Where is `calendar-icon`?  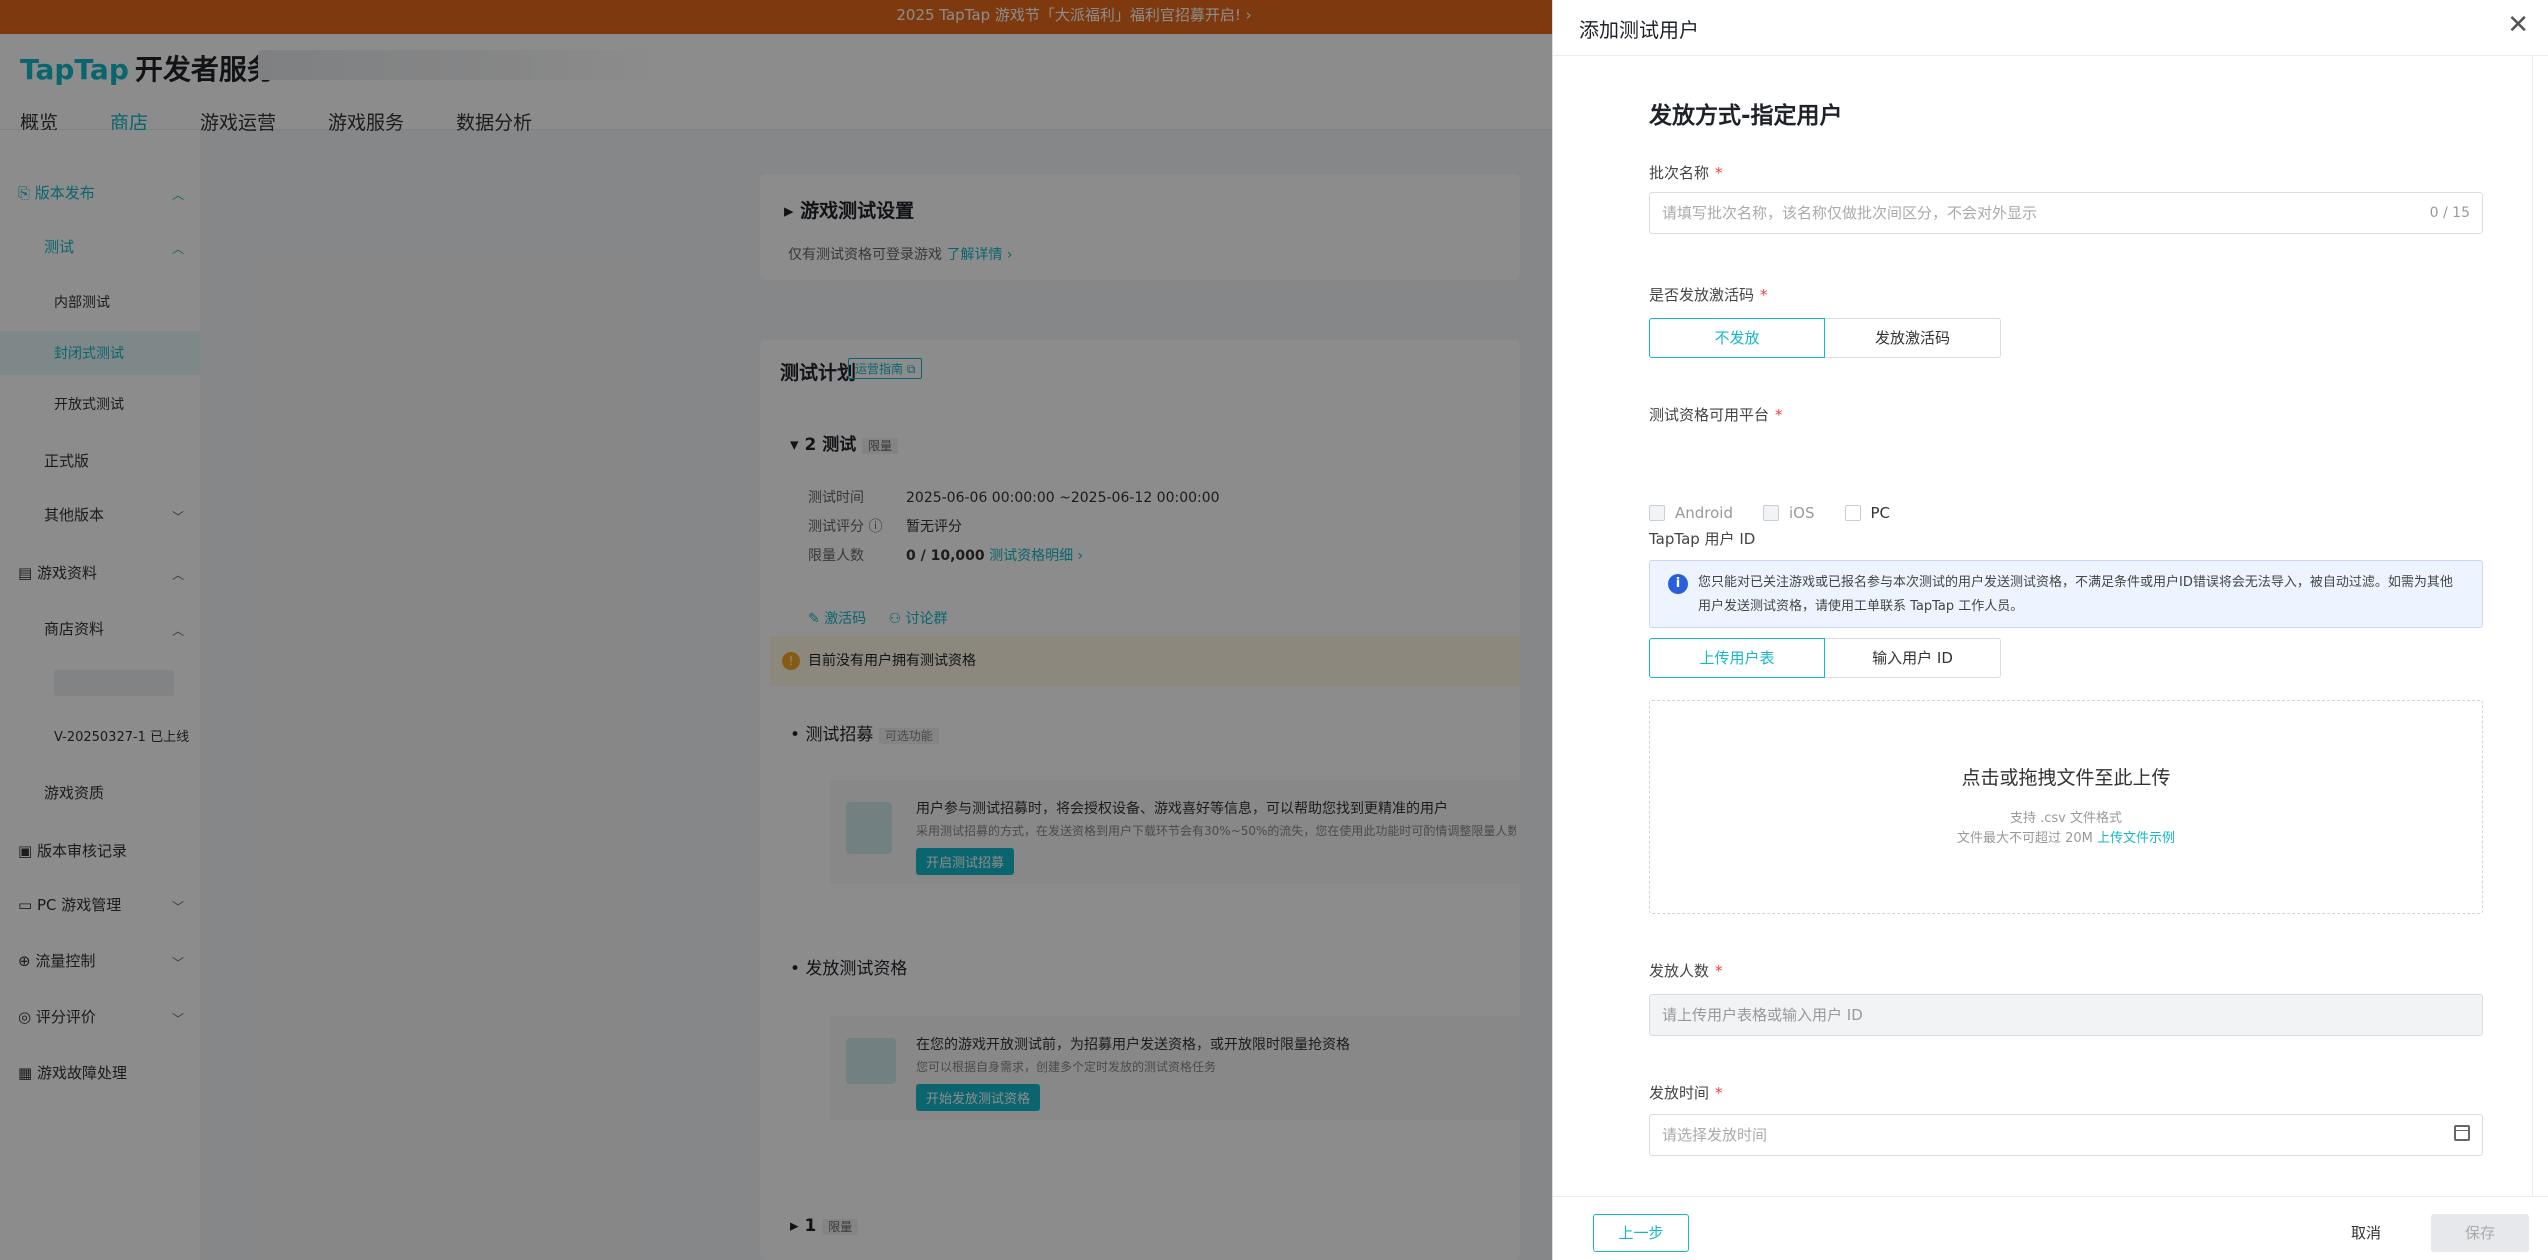 calendar-icon is located at coordinates (2462, 1133).